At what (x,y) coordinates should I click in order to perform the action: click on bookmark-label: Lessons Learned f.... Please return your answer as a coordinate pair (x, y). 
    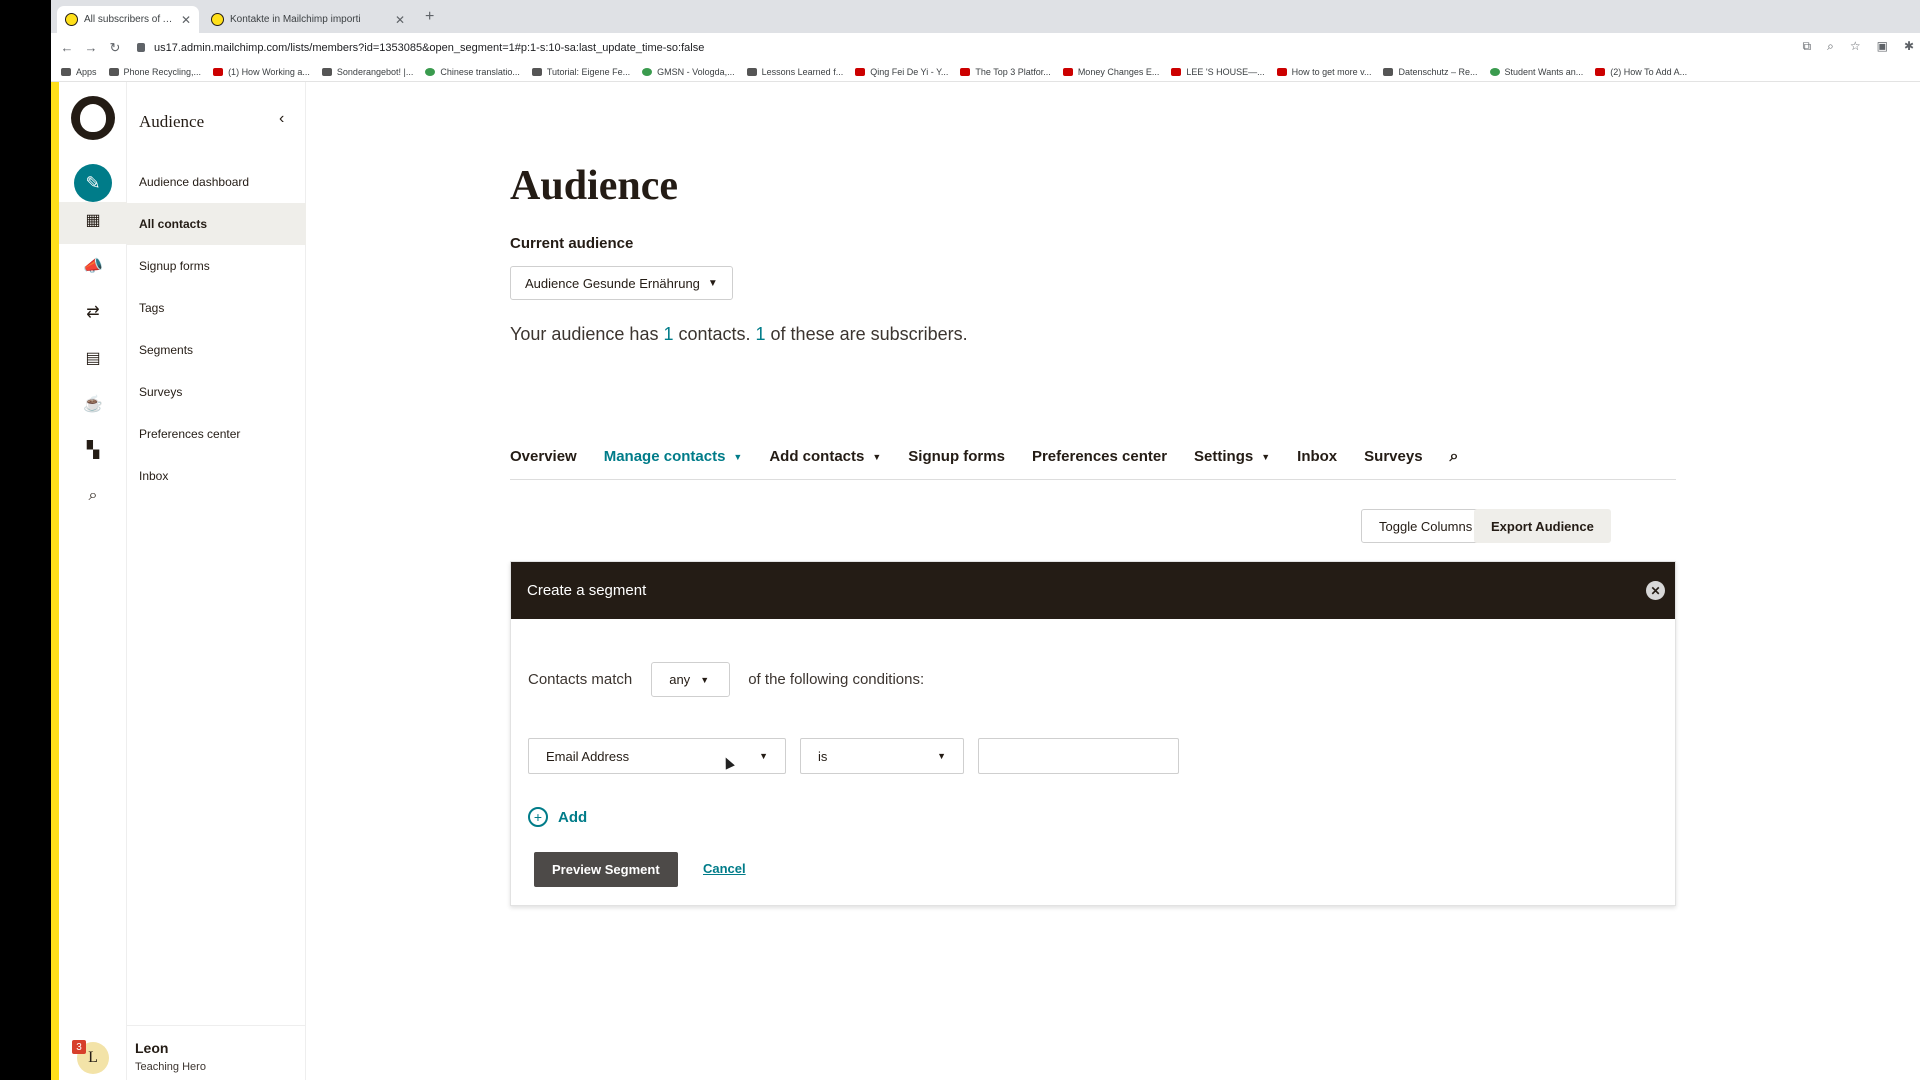
    Looking at the image, I should click on (802, 71).